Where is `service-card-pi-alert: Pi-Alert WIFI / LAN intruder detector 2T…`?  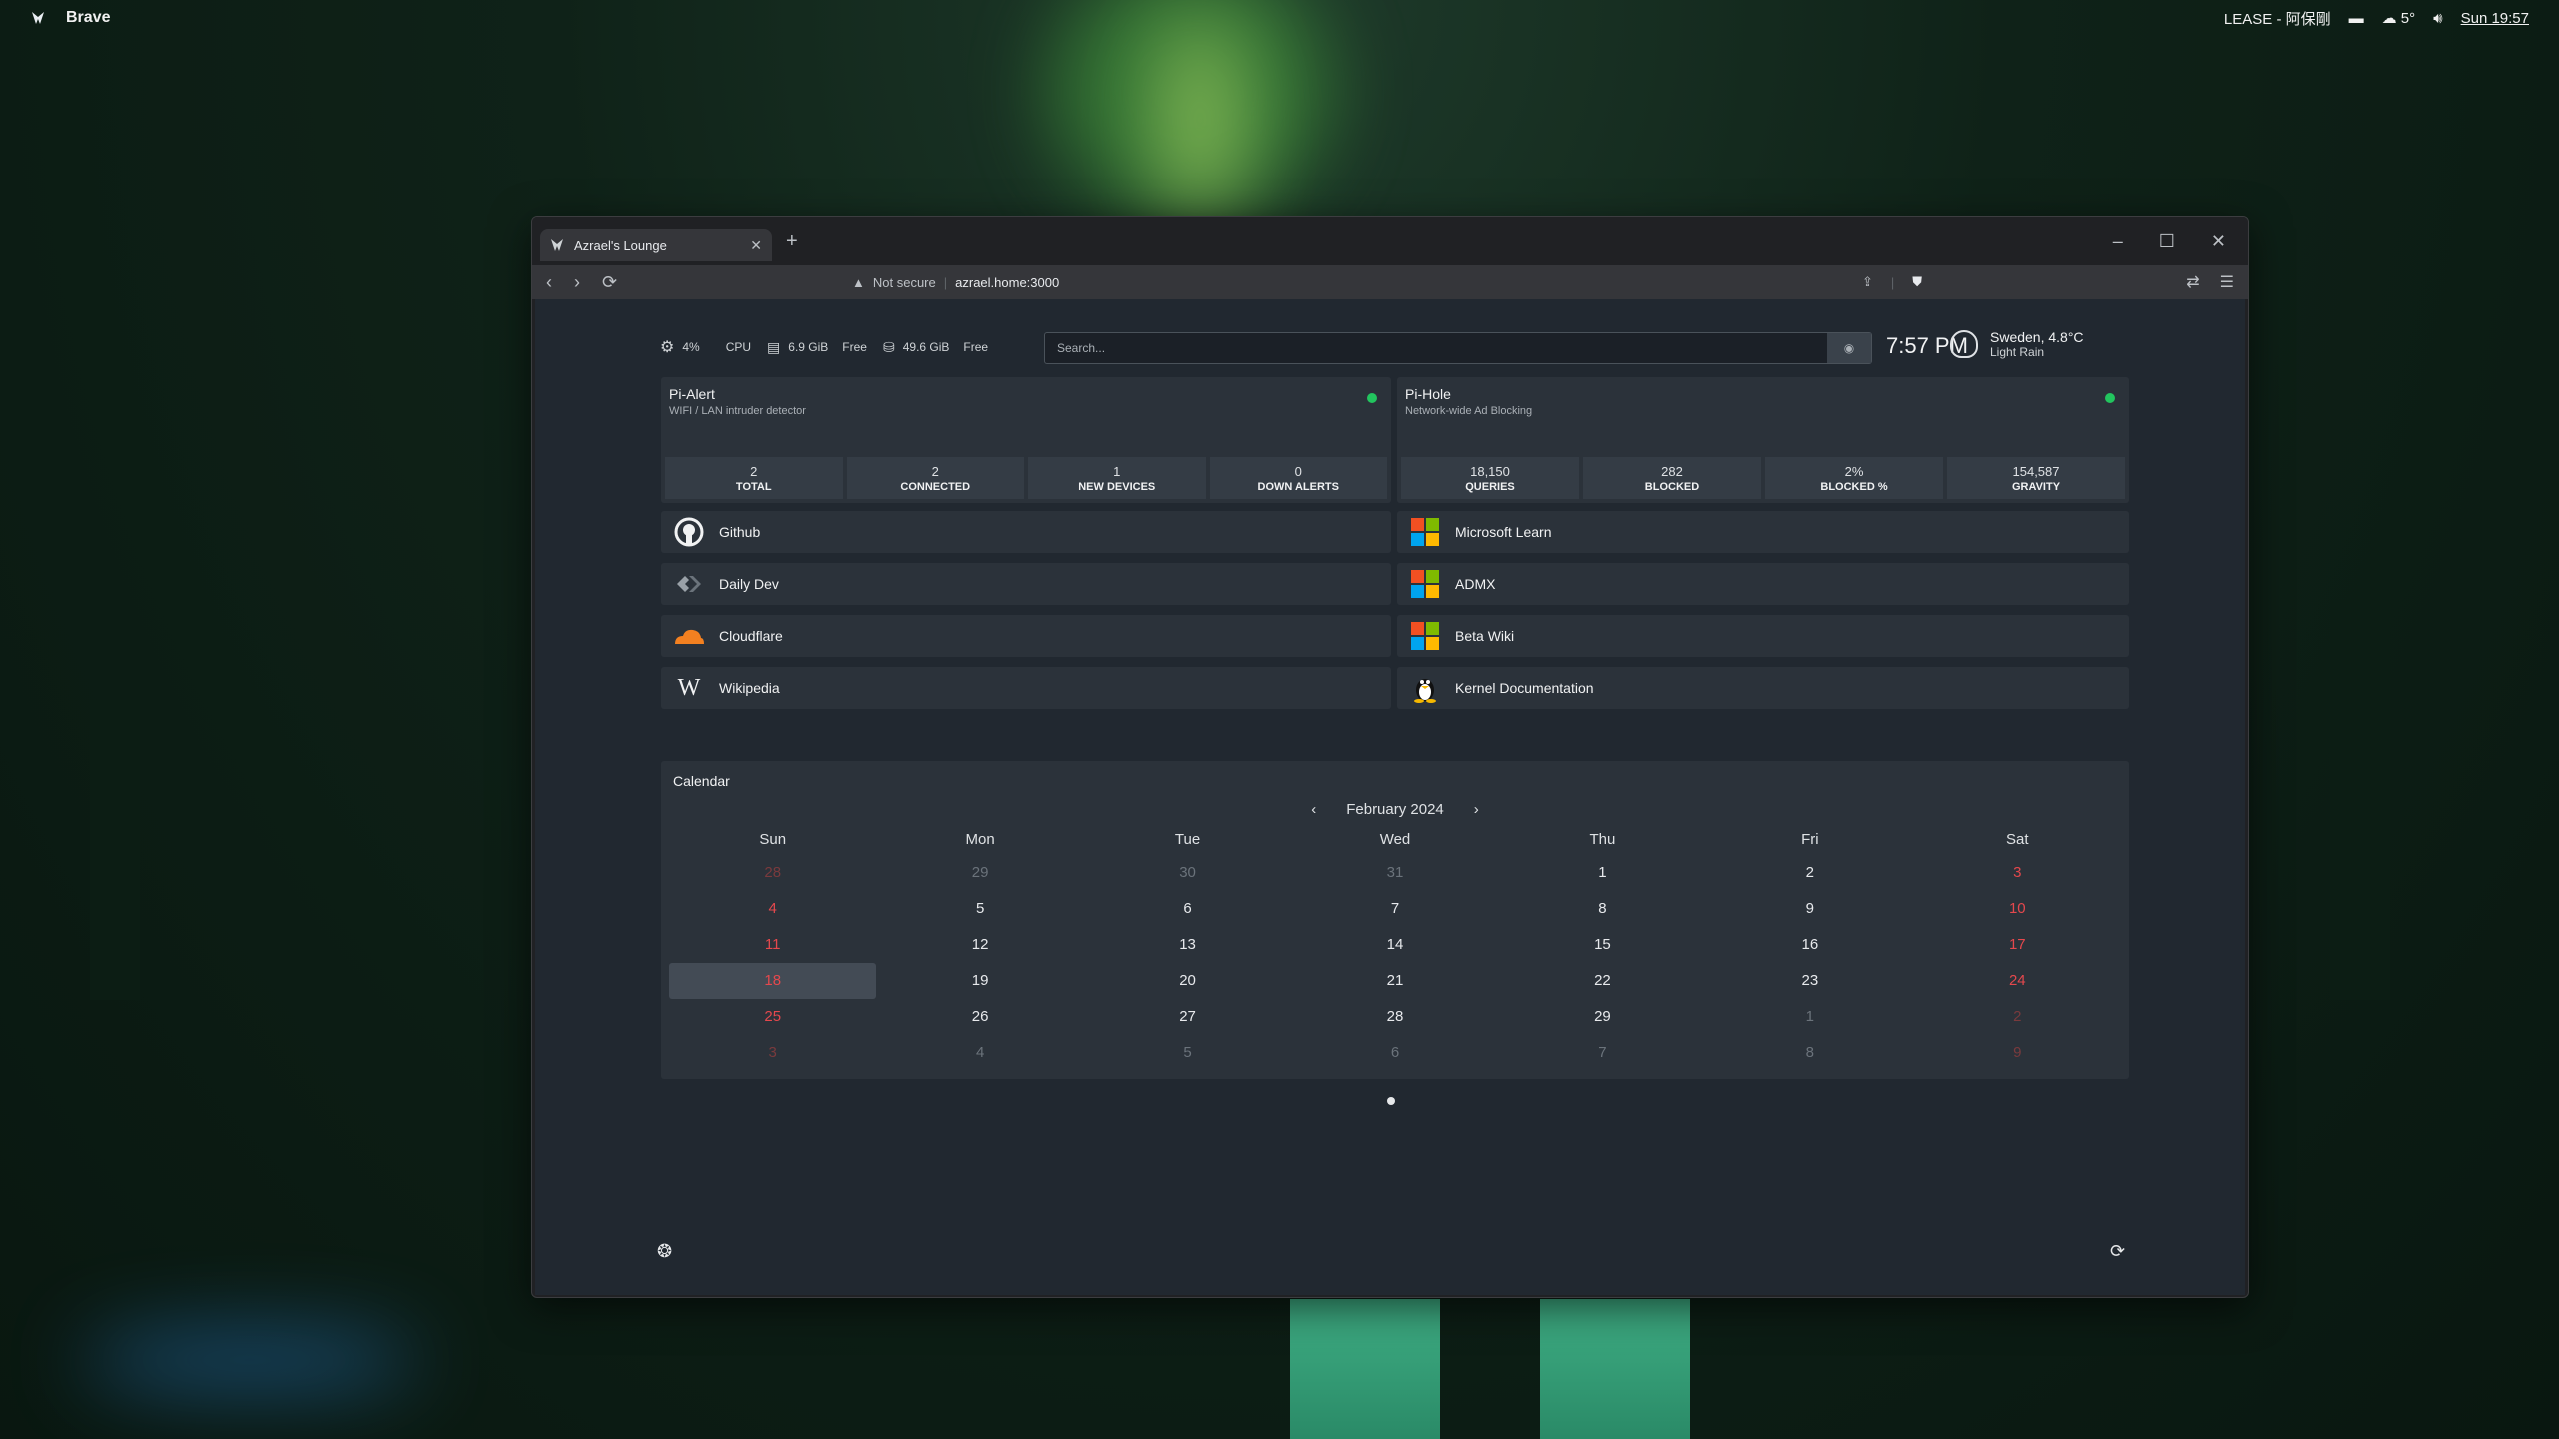 service-card-pi-alert: Pi-Alert WIFI / LAN intruder detector 2T… is located at coordinates (1026, 440).